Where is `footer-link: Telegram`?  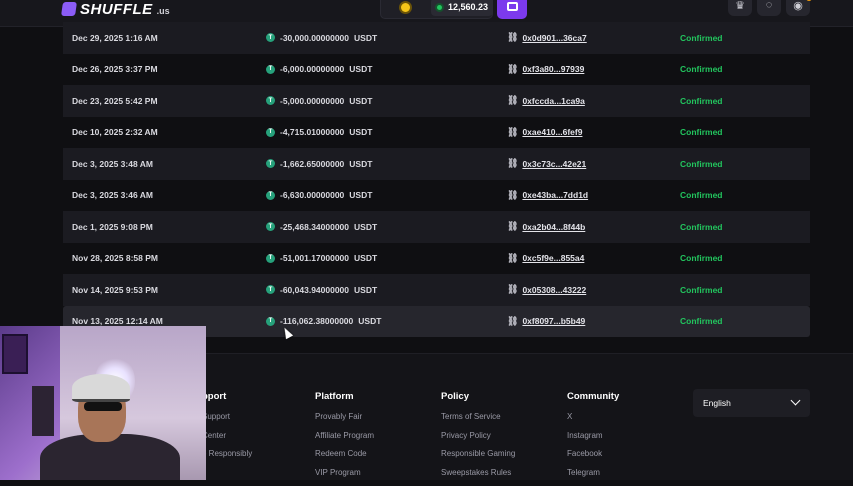
footer-link: Telegram is located at coordinates (593, 472).